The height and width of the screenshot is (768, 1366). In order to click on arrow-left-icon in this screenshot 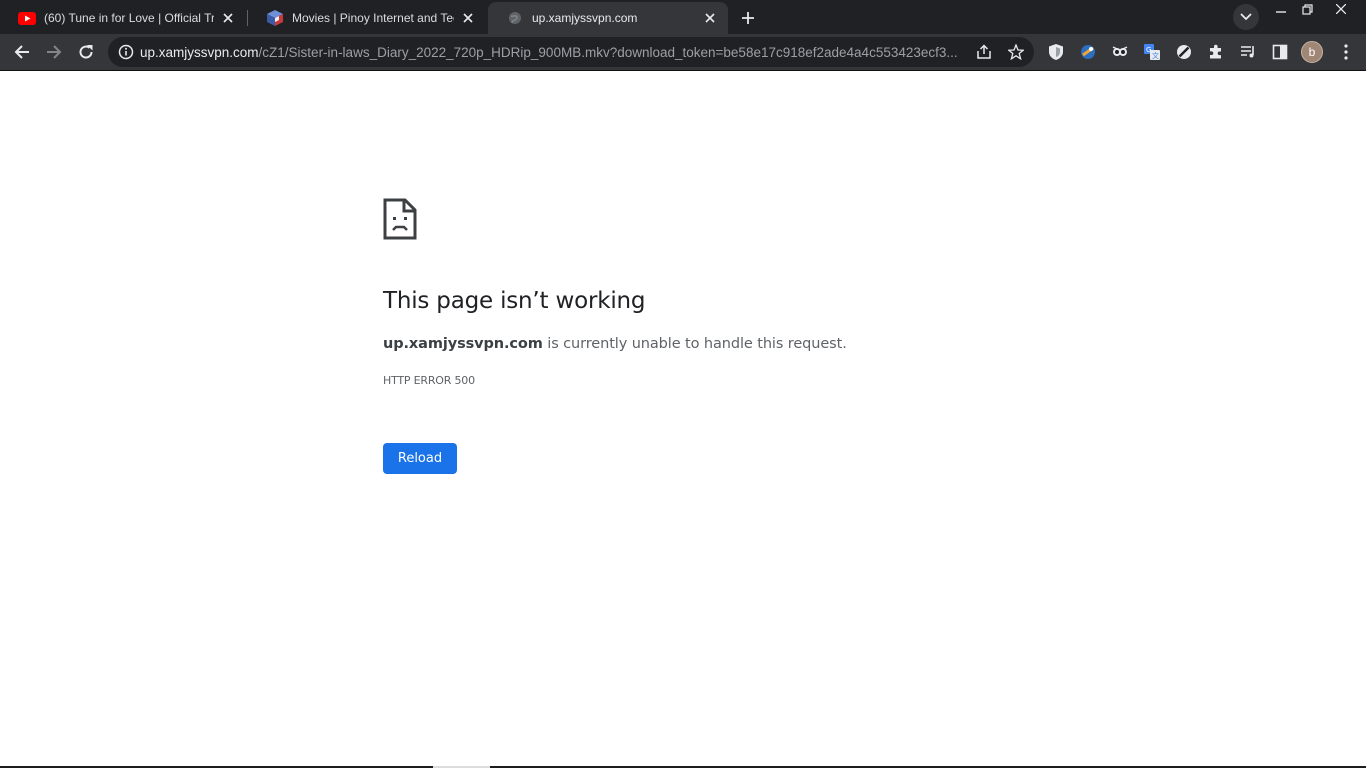, I will do `click(21, 52)`.